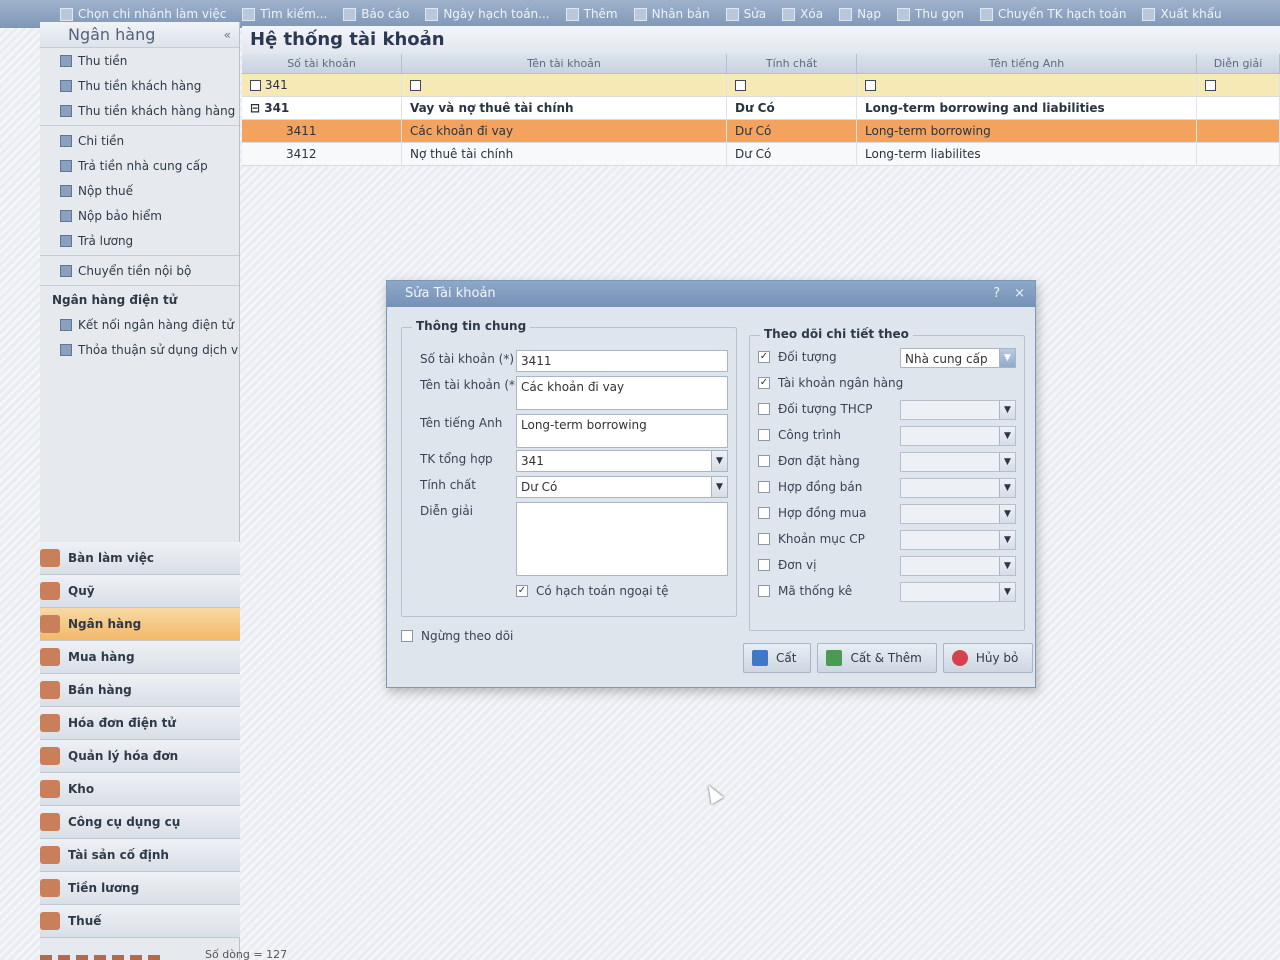 This screenshot has width=1280, height=960. Describe the element at coordinates (322, 63) in the screenshot. I see `column-header-account: Số tài khoản` at that location.